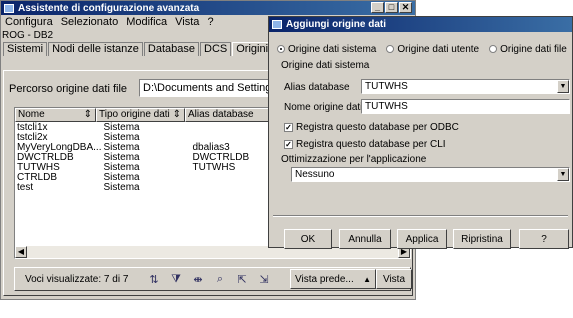 The image size is (573, 318). I want to click on tab-sistemi: Sistemi, so click(25, 49).